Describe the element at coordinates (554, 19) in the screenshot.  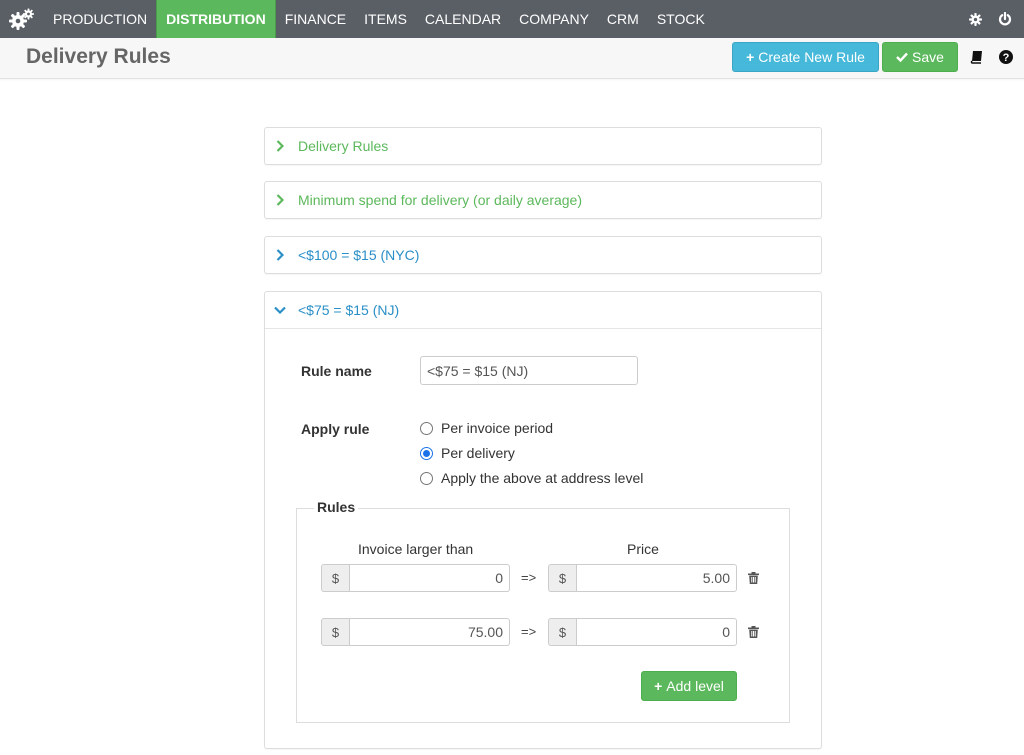
I see `nav-company: COMPANY` at that location.